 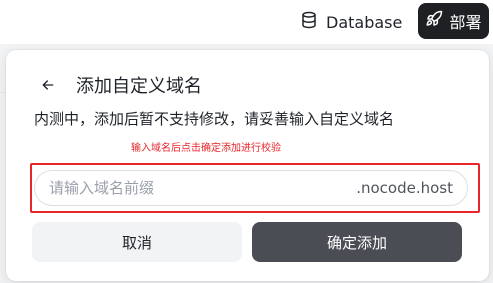 What do you see at coordinates (465, 22) in the screenshot?
I see `deploy-label: 部署` at bounding box center [465, 22].